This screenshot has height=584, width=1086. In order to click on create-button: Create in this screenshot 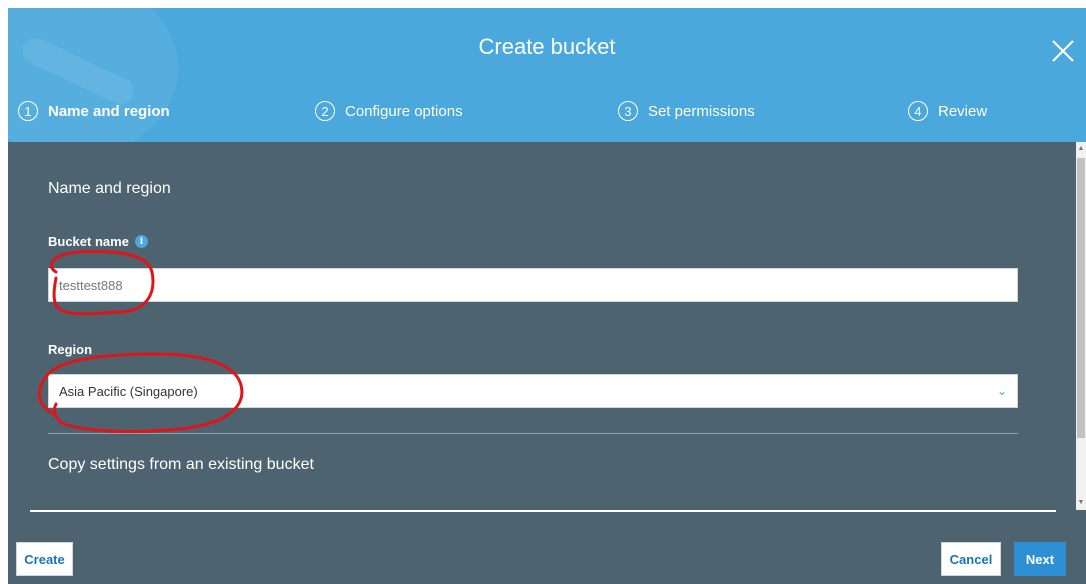, I will do `click(44, 559)`.